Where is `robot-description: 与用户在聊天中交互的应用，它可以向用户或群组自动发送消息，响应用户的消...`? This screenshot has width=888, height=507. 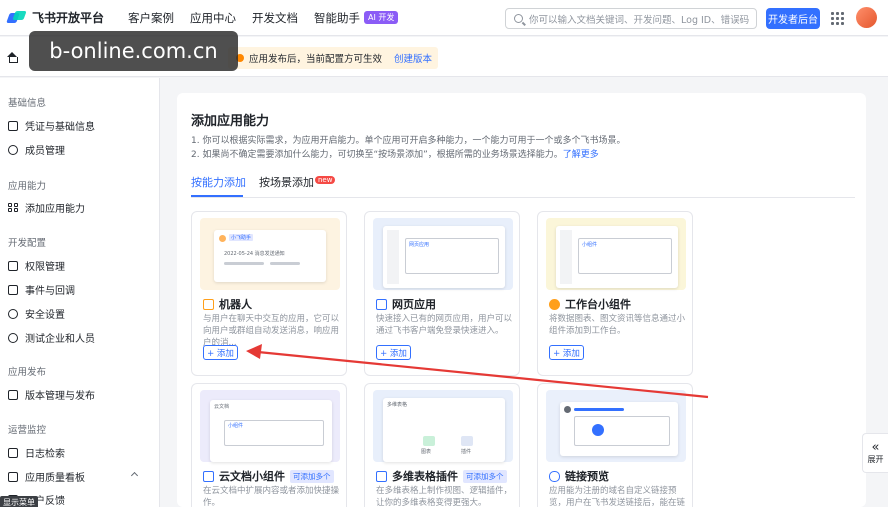 robot-description: 与用户在聊天中交互的应用，它可以向用户或群组自动发送消息，响应用户的消... is located at coordinates (271, 331).